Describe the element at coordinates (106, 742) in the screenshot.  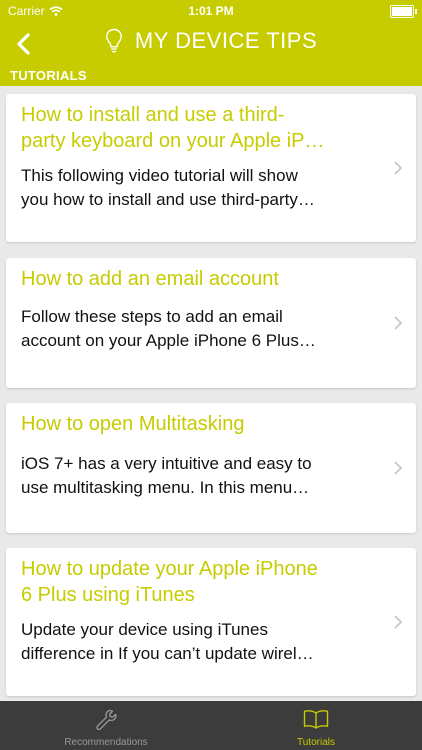
I see `tab-label: Recommendations` at that location.